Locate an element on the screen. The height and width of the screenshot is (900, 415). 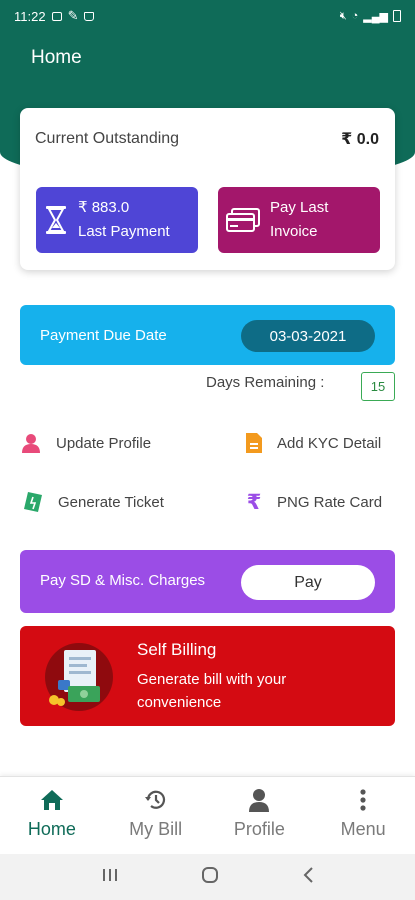
update-profile-label: Update Profile is located at coordinates (104, 443).